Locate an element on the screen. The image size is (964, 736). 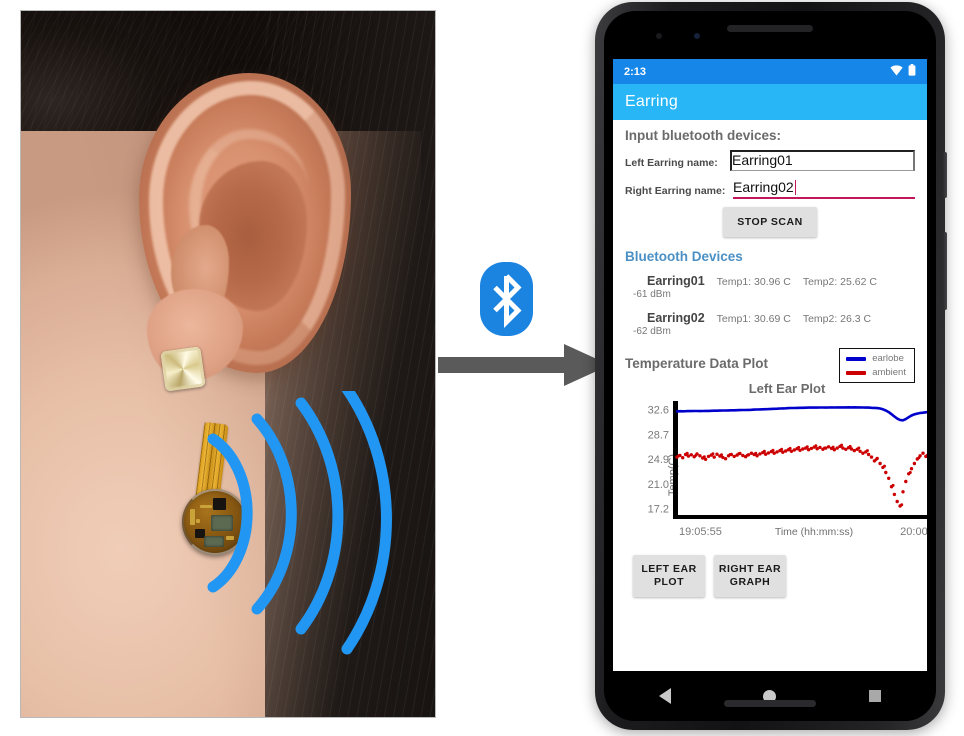
chart-legend: earlobe ambient is located at coordinates (877, 365).